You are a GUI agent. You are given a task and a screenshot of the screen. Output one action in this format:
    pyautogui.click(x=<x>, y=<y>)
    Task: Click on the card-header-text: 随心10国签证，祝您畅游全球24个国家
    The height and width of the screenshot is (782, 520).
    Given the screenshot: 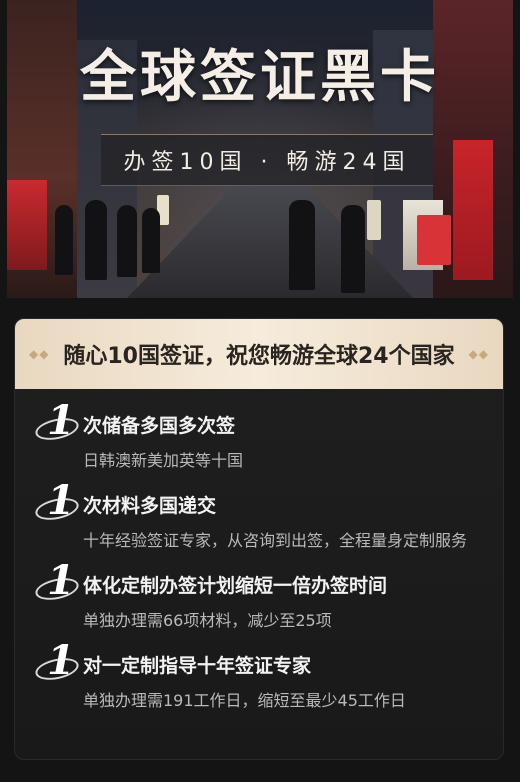 What is the action you would take?
    pyautogui.click(x=259, y=356)
    